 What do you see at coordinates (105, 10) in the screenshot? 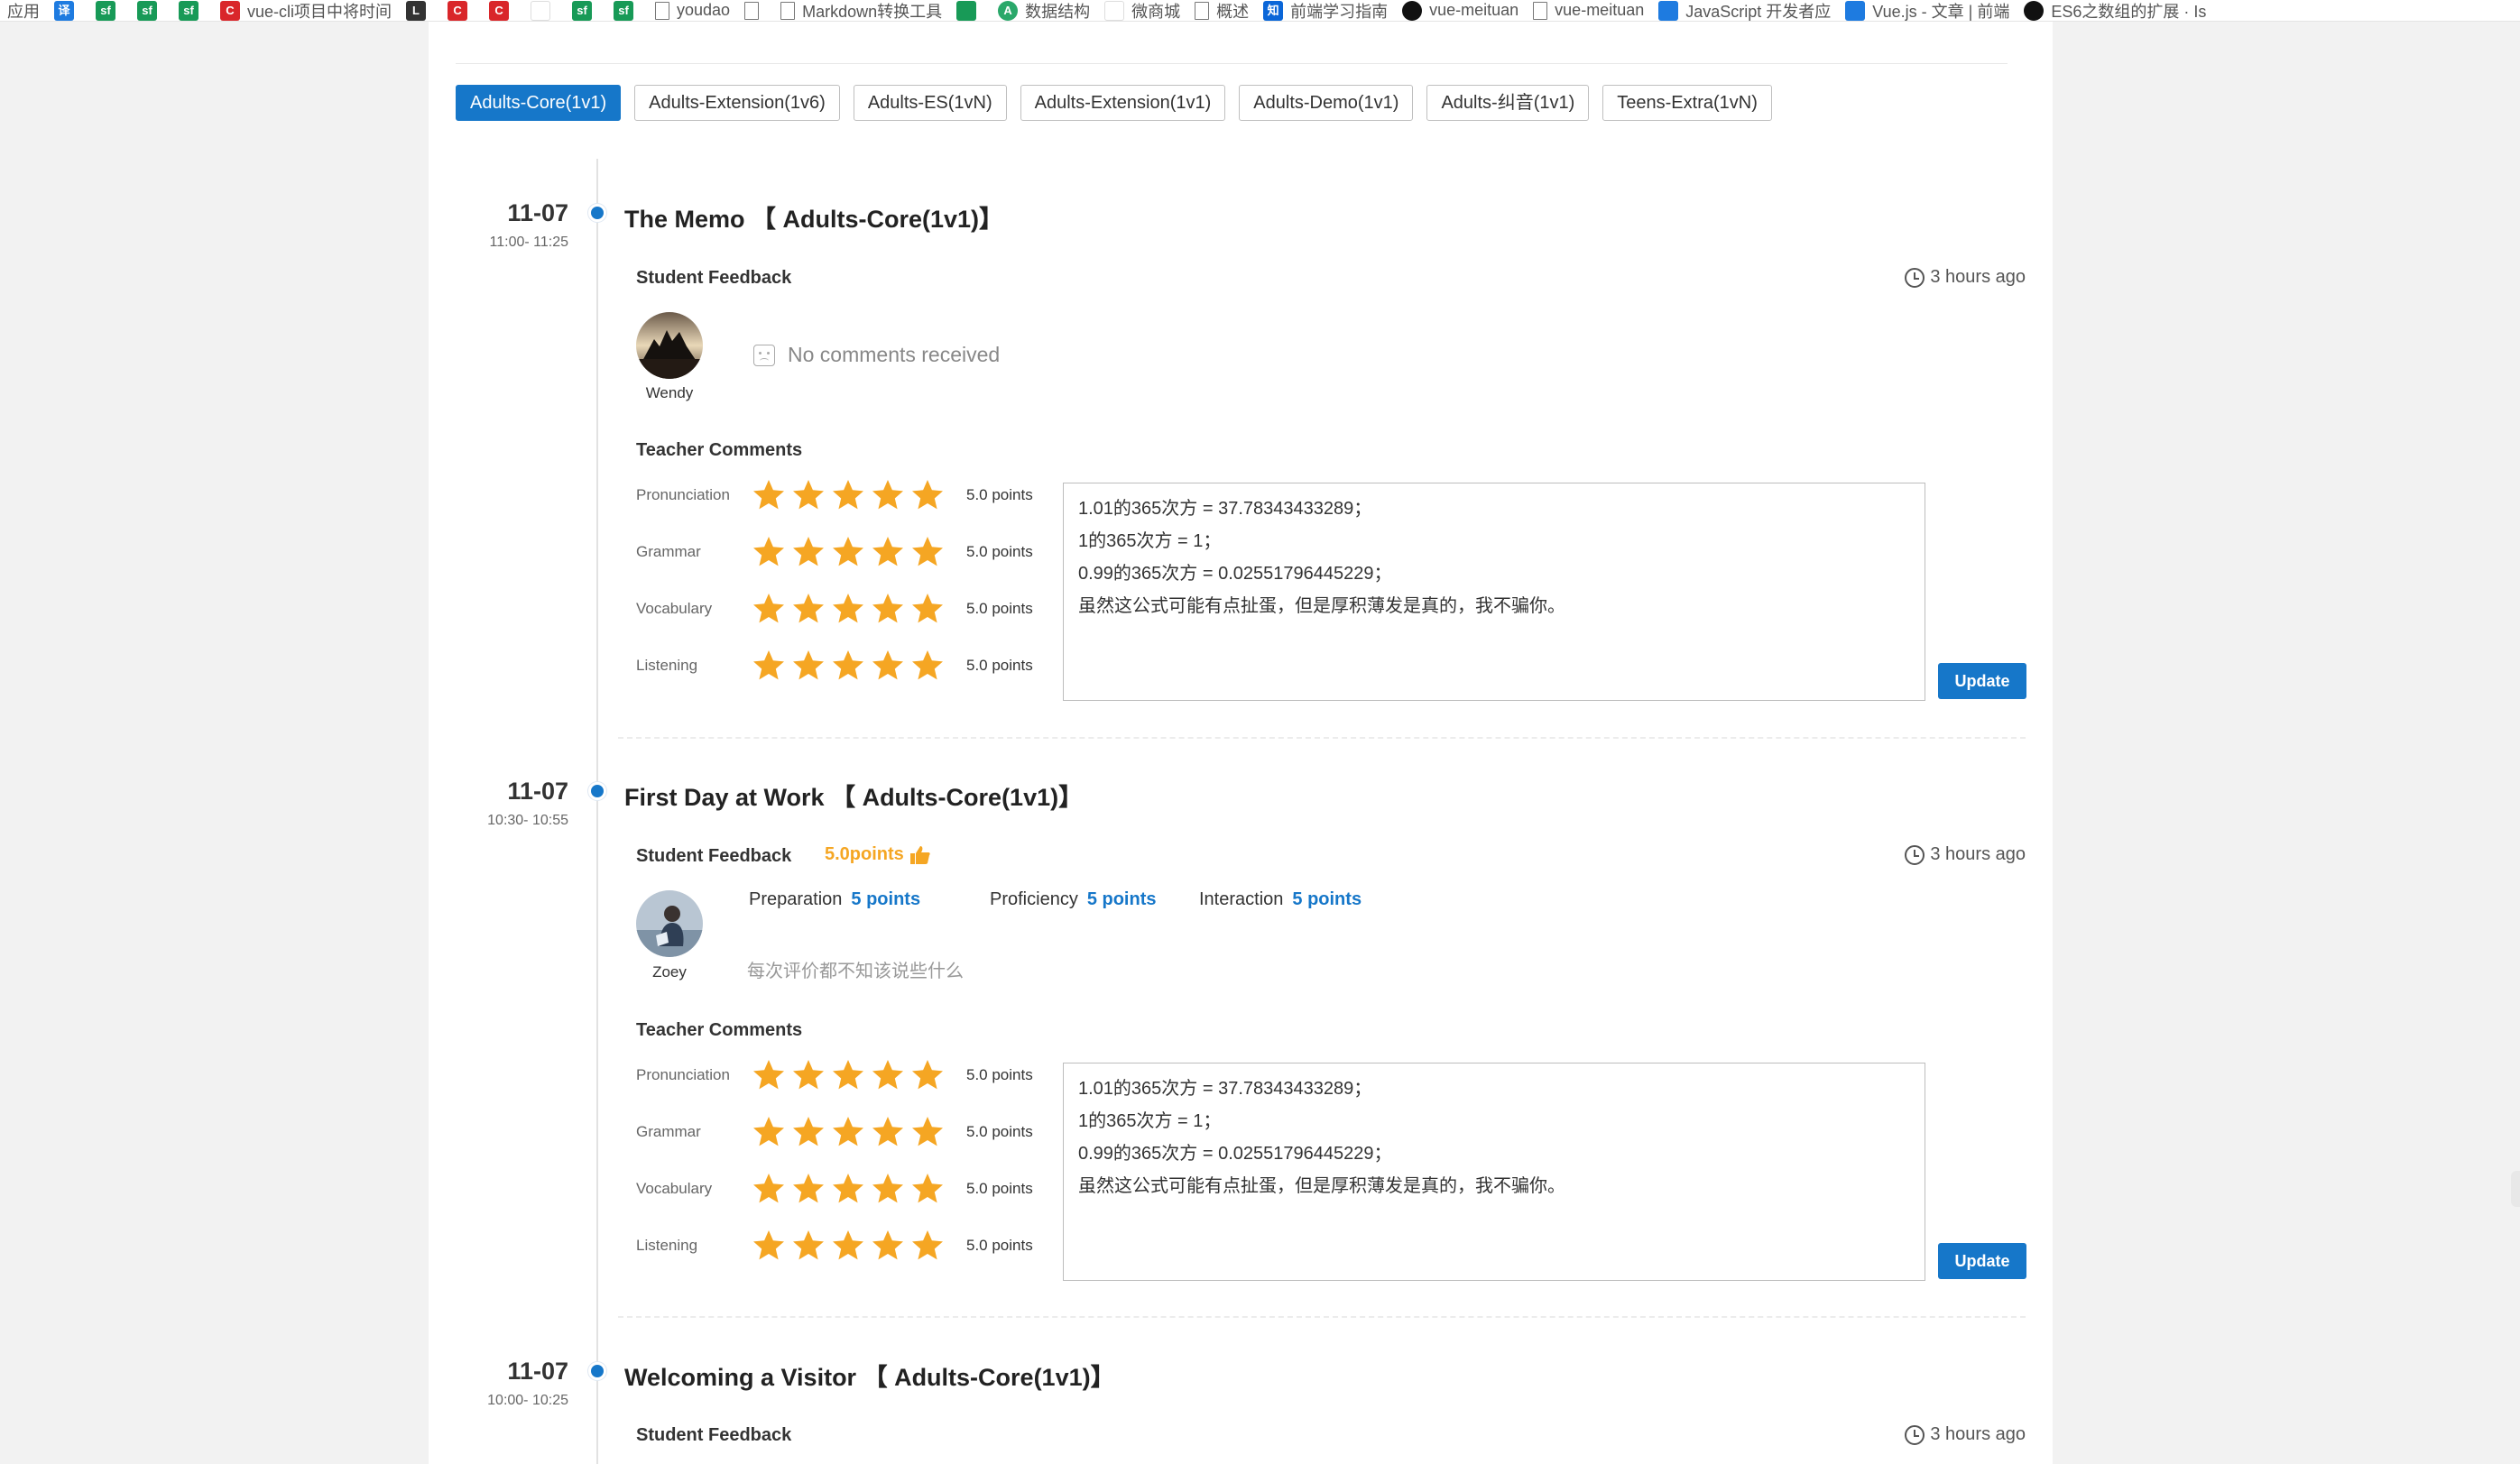
I see `sf-icon: sf` at bounding box center [105, 10].